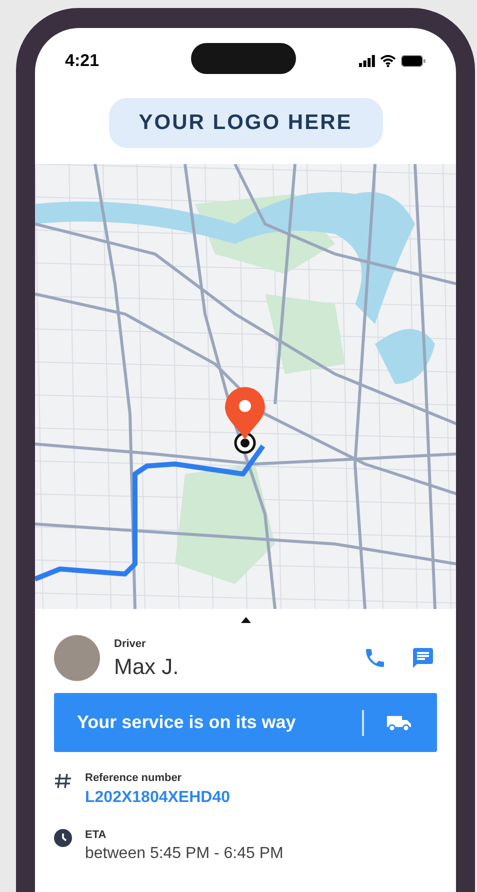 This screenshot has height=892, width=477. Describe the element at coordinates (82, 61) in the screenshot. I see `status-time: 4:21` at that location.